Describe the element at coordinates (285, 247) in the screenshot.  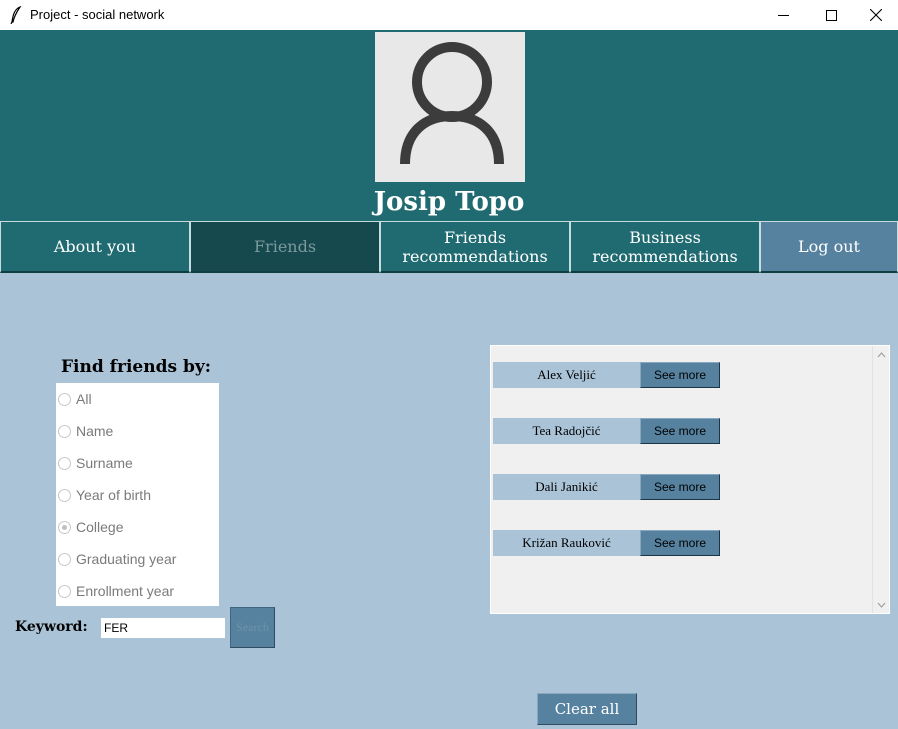
I see `tab-friends: Friends` at that location.